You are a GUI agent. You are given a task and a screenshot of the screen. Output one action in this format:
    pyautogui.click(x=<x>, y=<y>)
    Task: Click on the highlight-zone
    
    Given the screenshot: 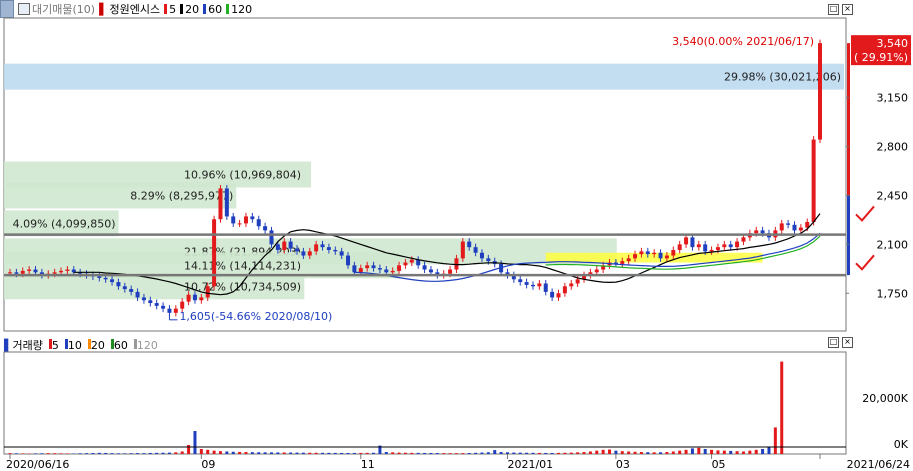 What is the action you would take?
    pyautogui.click(x=654, y=257)
    